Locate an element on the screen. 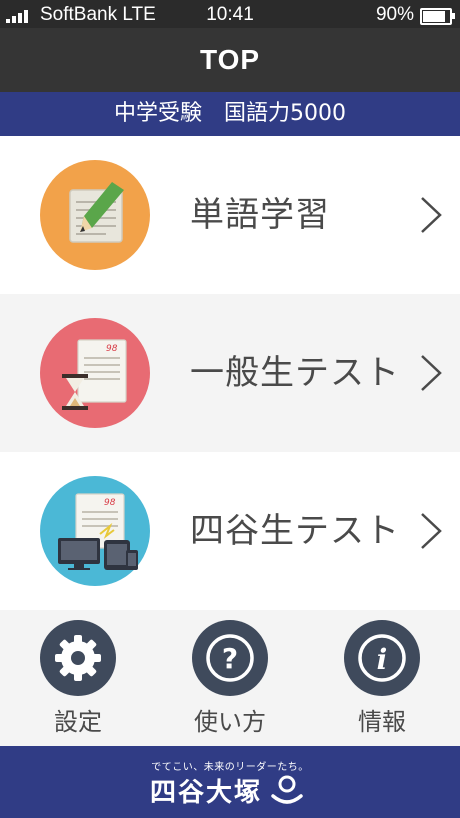  question-icon: ? is located at coordinates (230, 658).